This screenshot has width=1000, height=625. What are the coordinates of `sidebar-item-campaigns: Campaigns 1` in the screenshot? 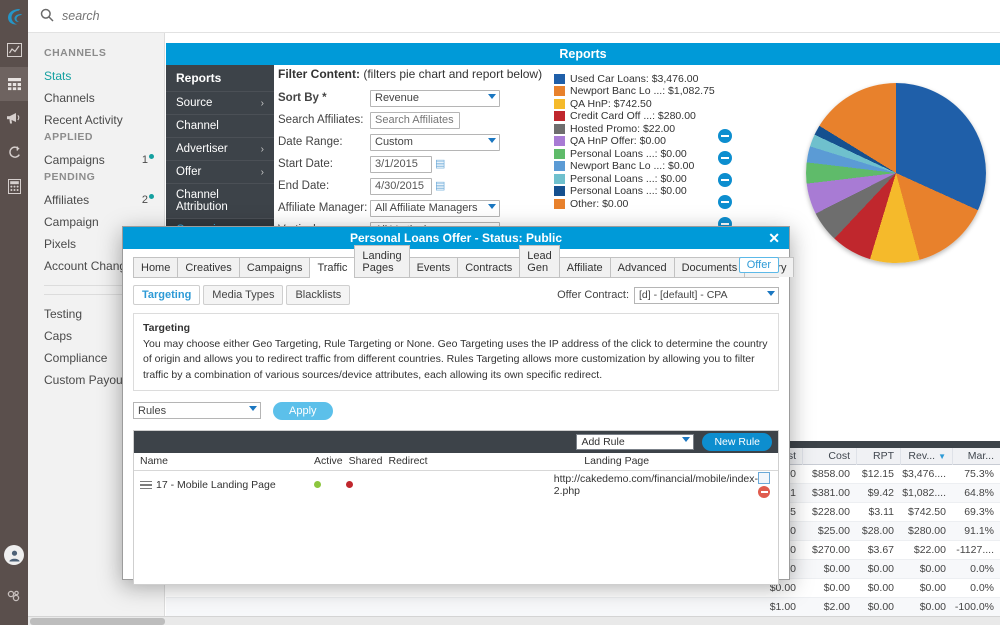 It's located at (96, 160).